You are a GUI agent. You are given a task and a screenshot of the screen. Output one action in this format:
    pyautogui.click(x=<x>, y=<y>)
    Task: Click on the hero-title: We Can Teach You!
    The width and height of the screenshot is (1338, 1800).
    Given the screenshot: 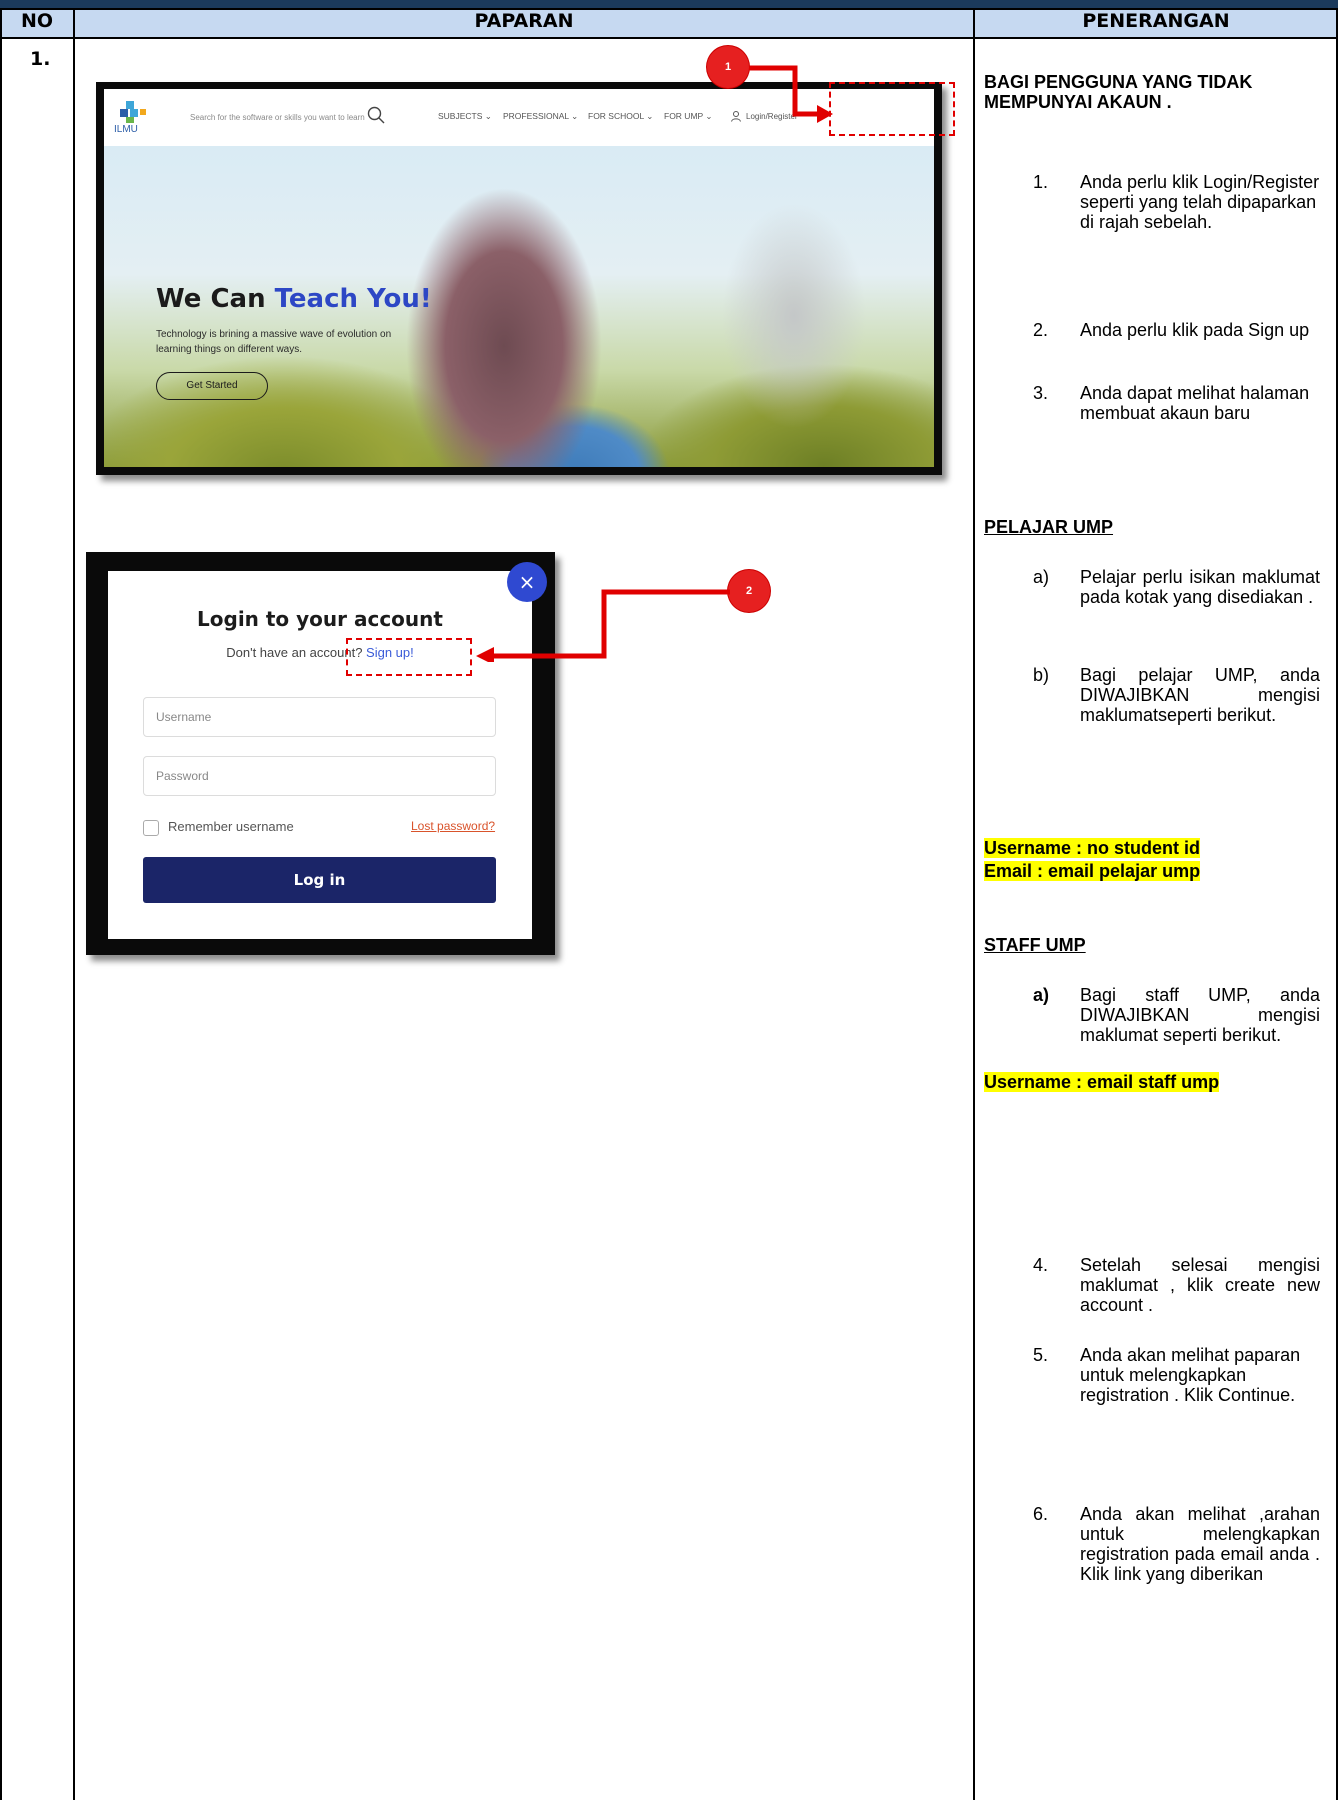 What is the action you would take?
    pyautogui.click(x=294, y=299)
    